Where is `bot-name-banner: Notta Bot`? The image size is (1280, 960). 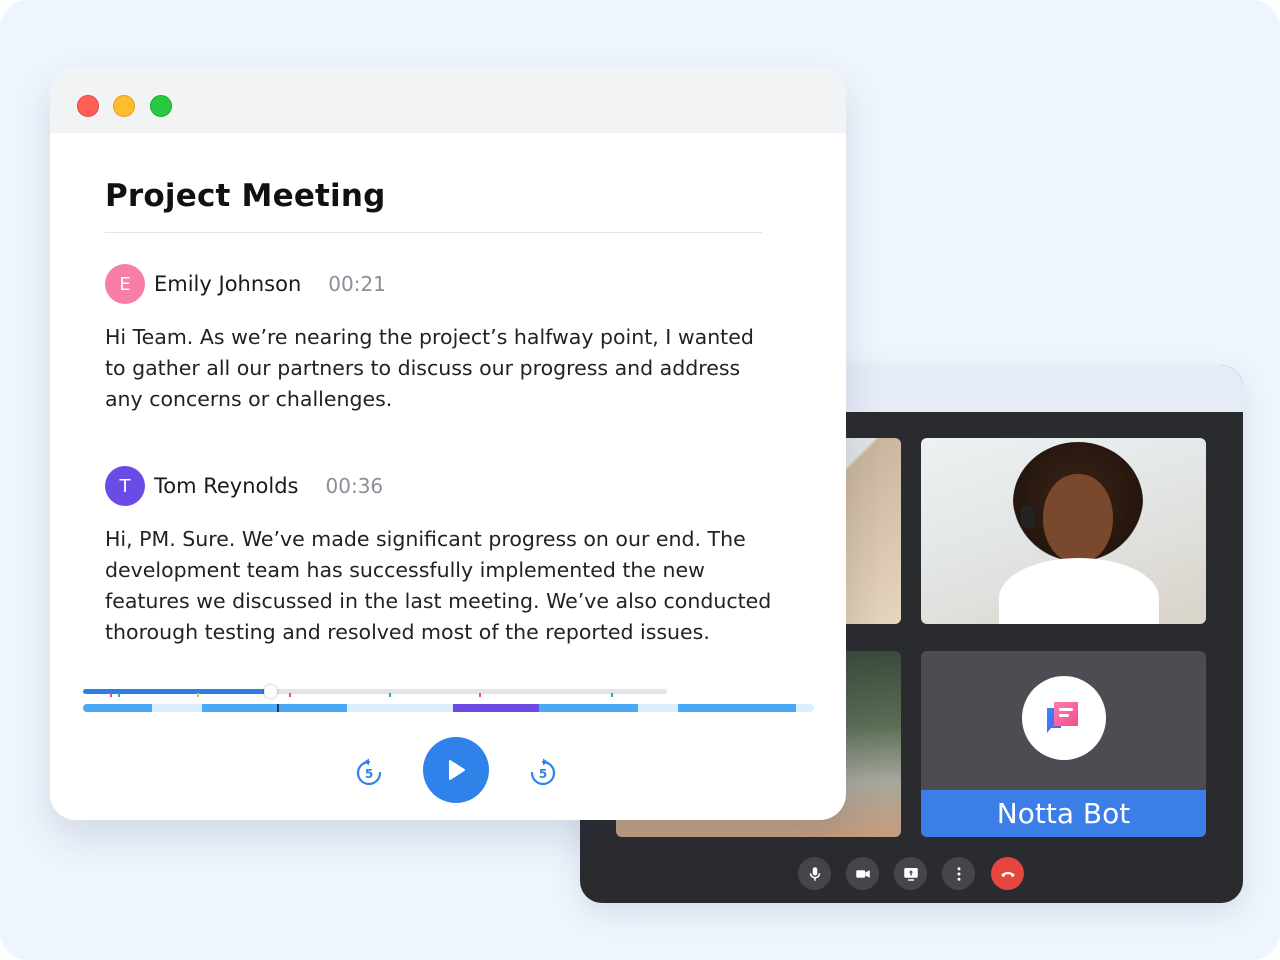
bot-name-banner: Notta Bot is located at coordinates (1063, 813).